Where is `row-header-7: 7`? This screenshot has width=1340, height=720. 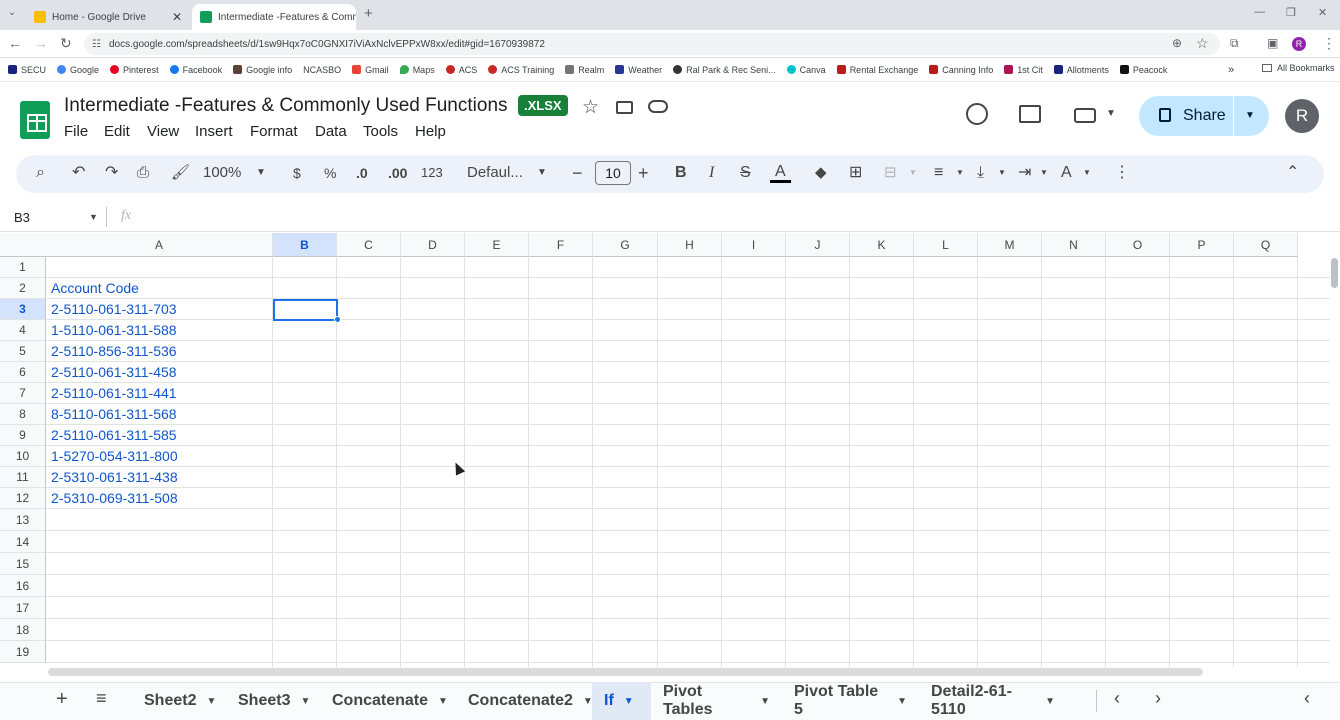
row-header-7: 7 is located at coordinates (23, 393).